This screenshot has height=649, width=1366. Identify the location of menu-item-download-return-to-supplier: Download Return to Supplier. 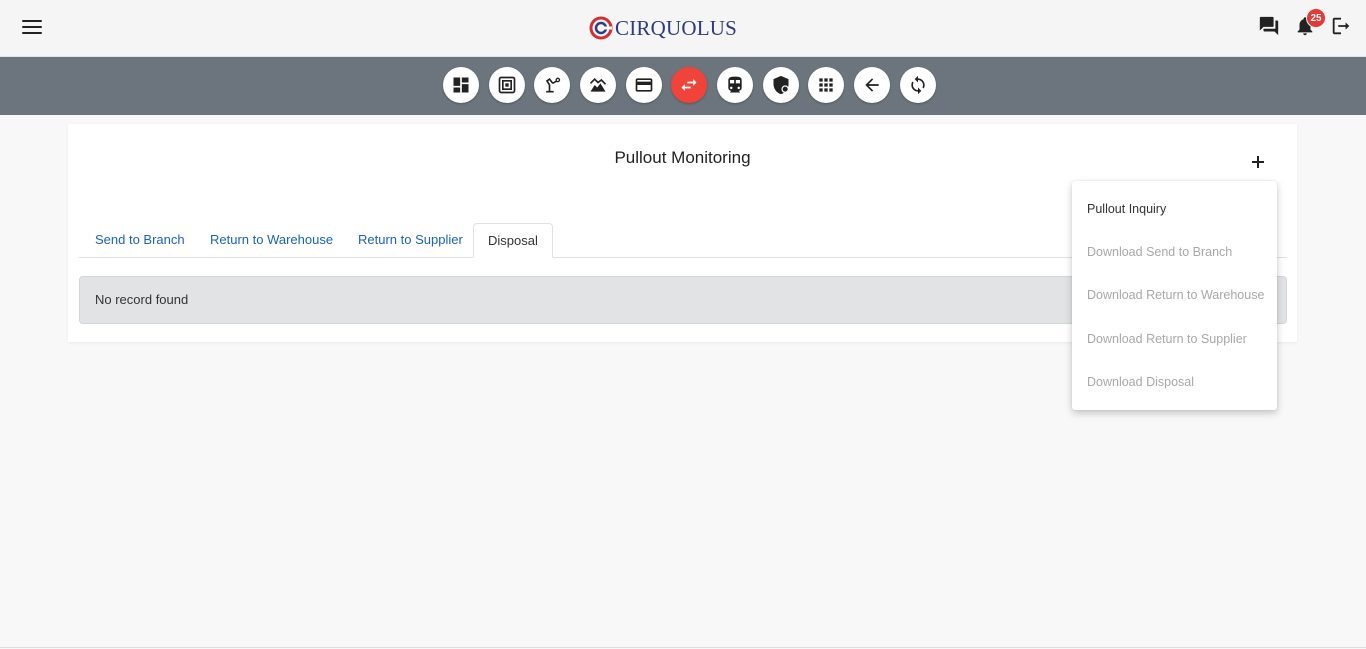
(1167, 339).